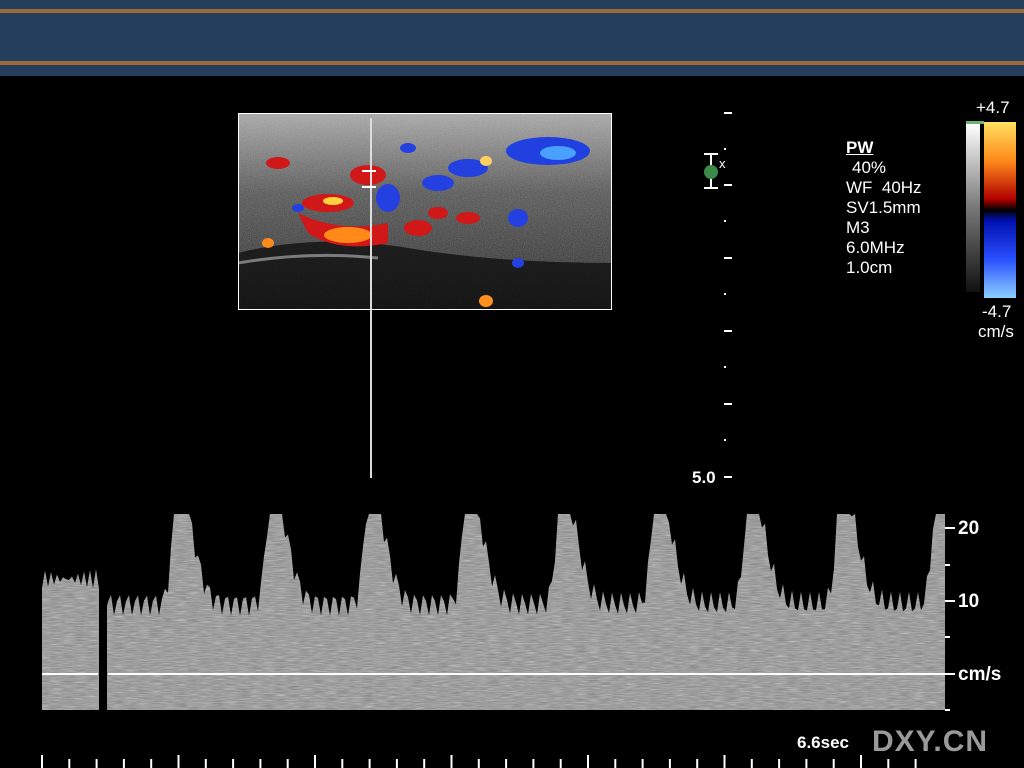 Image resolution: width=1024 pixels, height=768 pixels. What do you see at coordinates (993, 107) in the screenshot?
I see `color-scale-max: +4.7` at bounding box center [993, 107].